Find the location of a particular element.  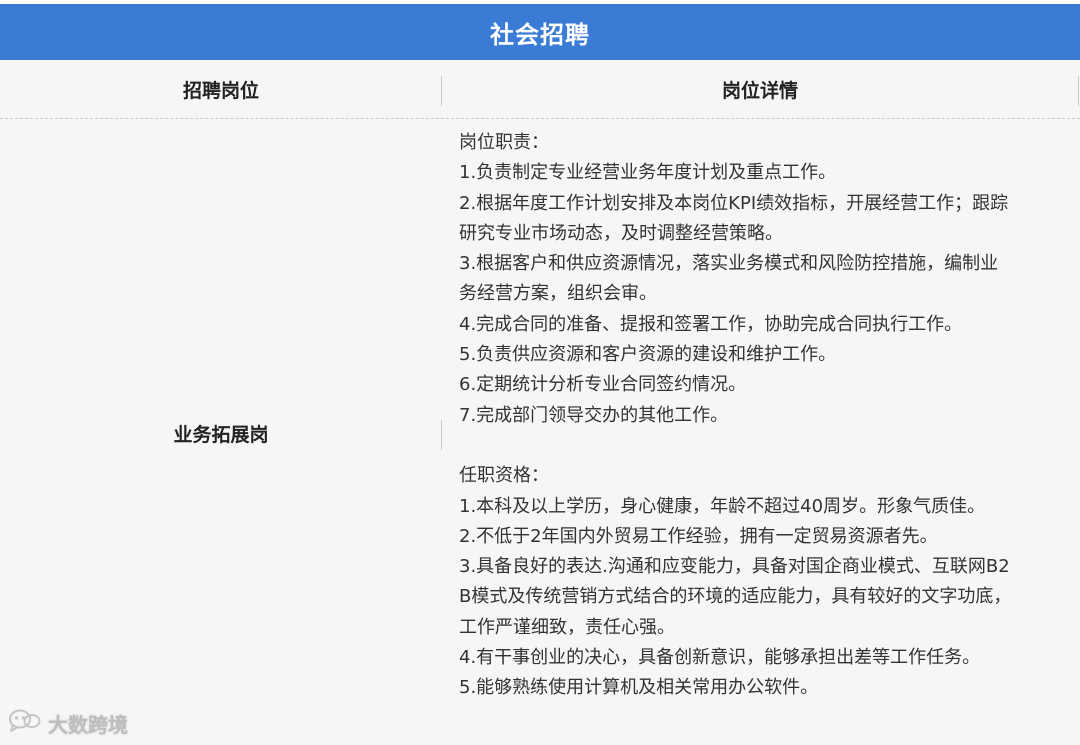

list-item: 5.能够熟练使用计算机及相关常用办公软件。 is located at coordinates (639, 688).